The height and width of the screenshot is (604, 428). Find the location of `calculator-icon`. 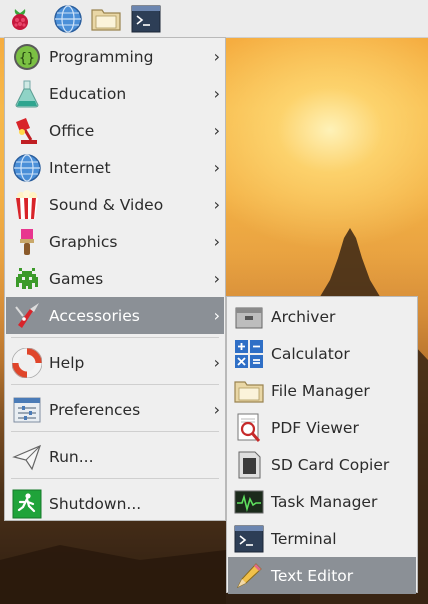

calculator-icon is located at coordinates (249, 354).